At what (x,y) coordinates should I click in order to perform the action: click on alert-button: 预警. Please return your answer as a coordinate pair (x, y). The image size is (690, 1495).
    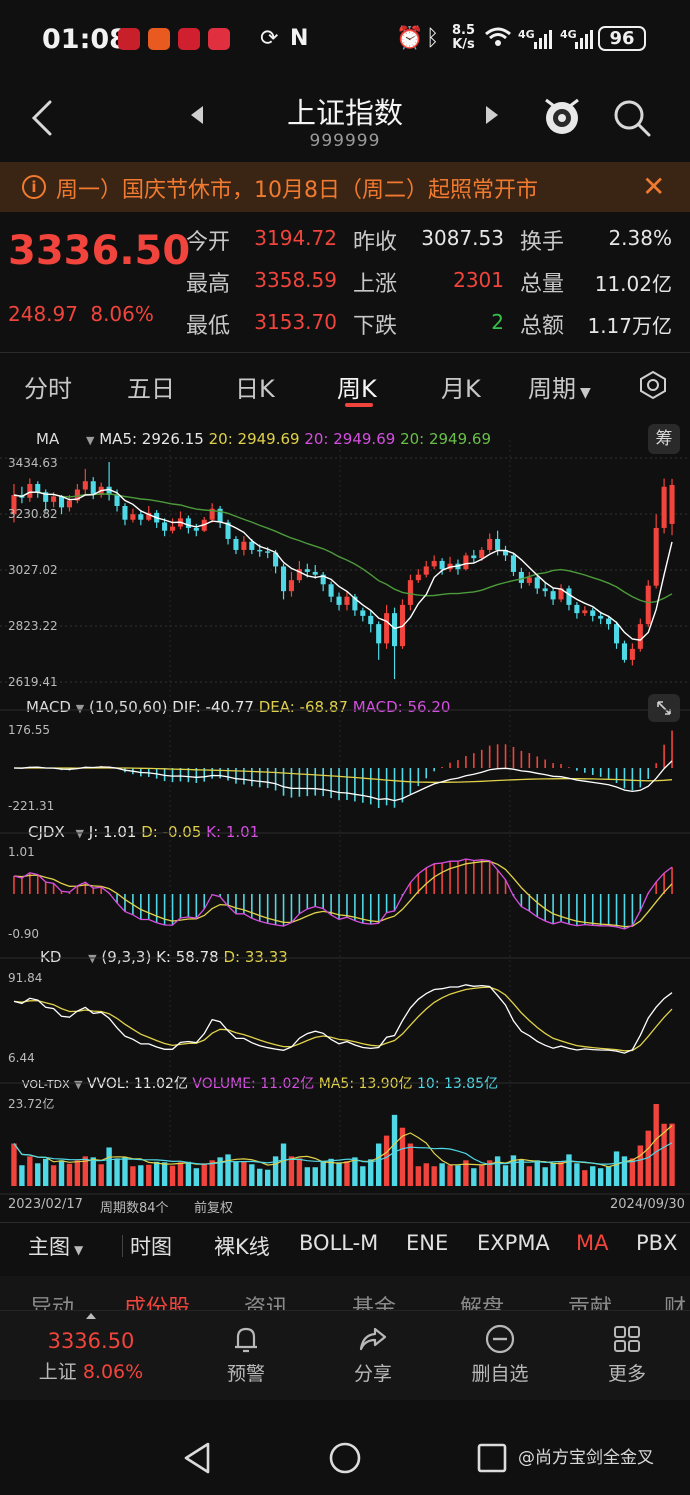
    Looking at the image, I should click on (246, 1356).